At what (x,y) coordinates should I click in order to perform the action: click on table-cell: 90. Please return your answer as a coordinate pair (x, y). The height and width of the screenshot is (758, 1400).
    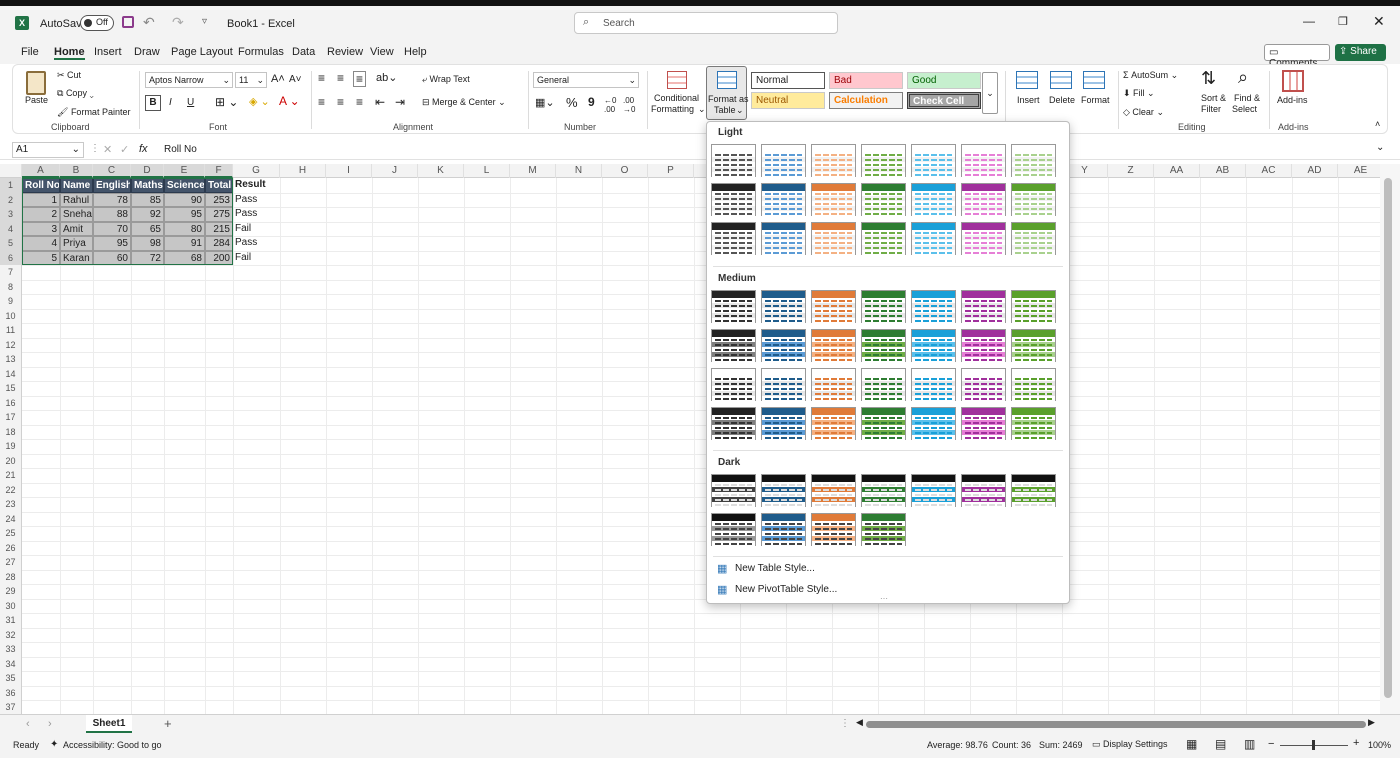
    Looking at the image, I should click on (184, 199).